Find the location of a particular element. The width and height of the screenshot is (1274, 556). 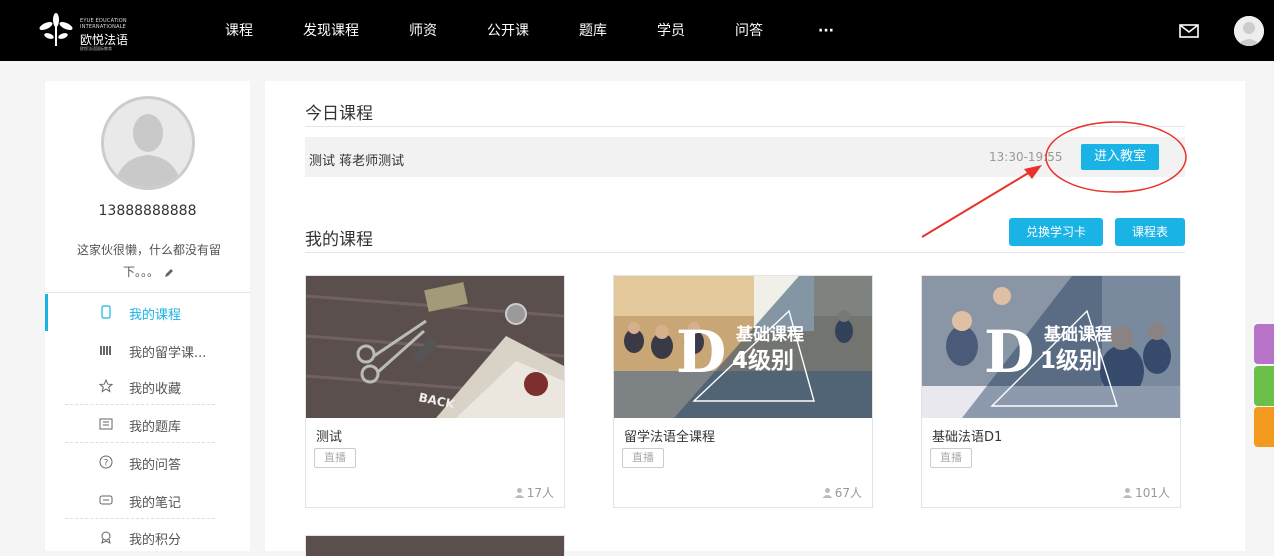

course-cover-image: D 基础课程 4级别 is located at coordinates (743, 347).